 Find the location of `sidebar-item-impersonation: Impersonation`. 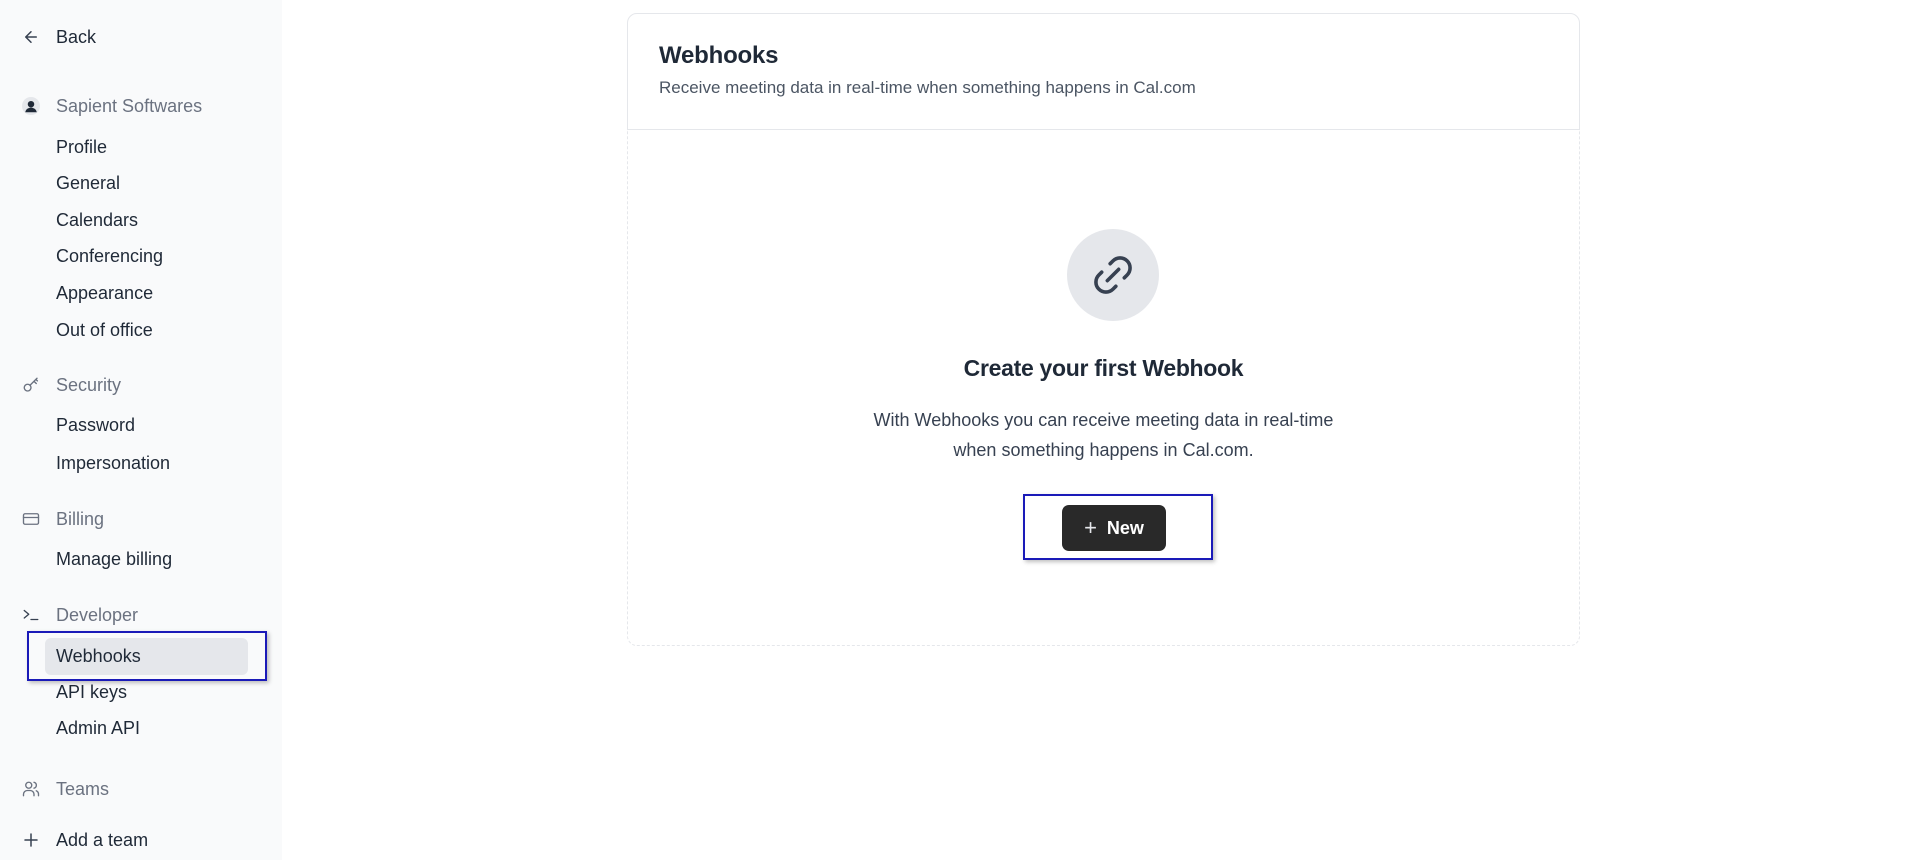

sidebar-item-impersonation: Impersonation is located at coordinates (141, 463).